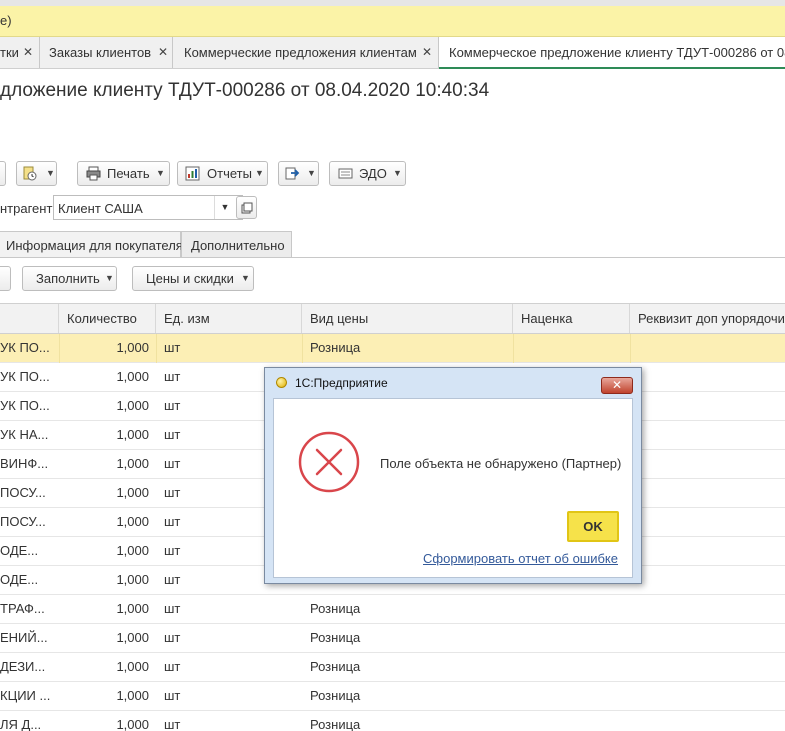  What do you see at coordinates (392, 696) in the screenshot?
I see `table-row: КЦИИ ... 1,000 шт Розница` at bounding box center [392, 696].